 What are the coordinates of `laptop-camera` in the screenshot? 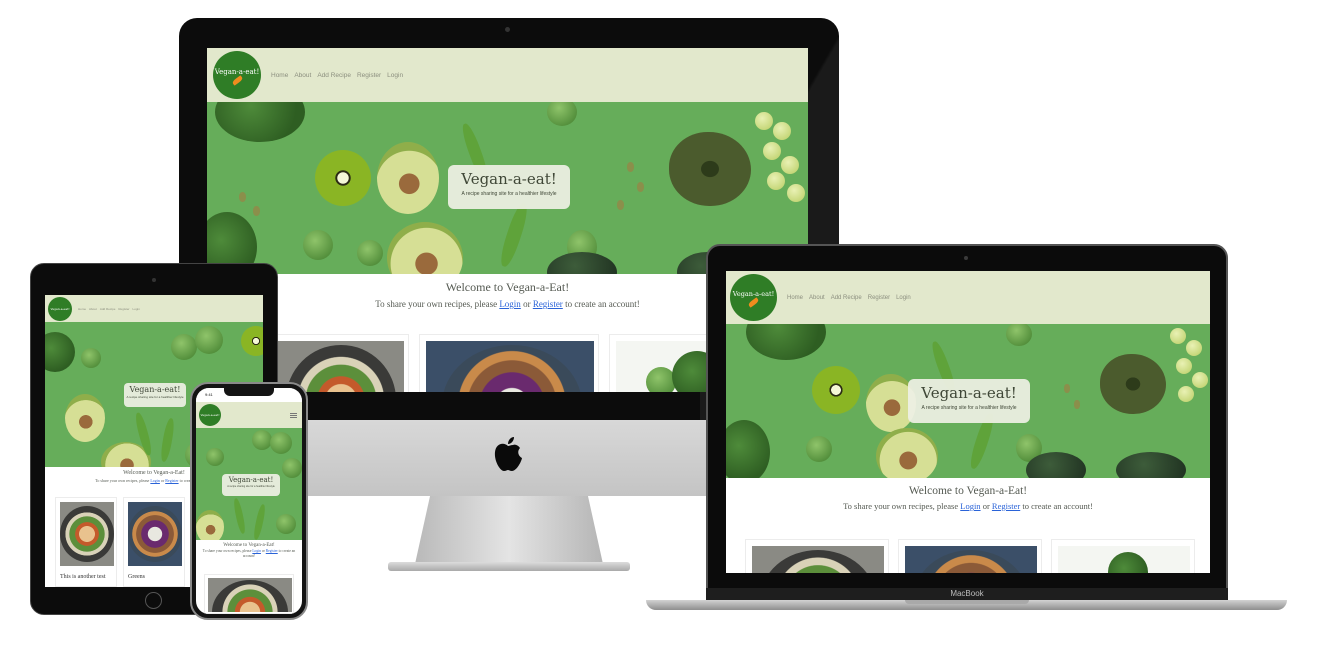 It's located at (966, 258).